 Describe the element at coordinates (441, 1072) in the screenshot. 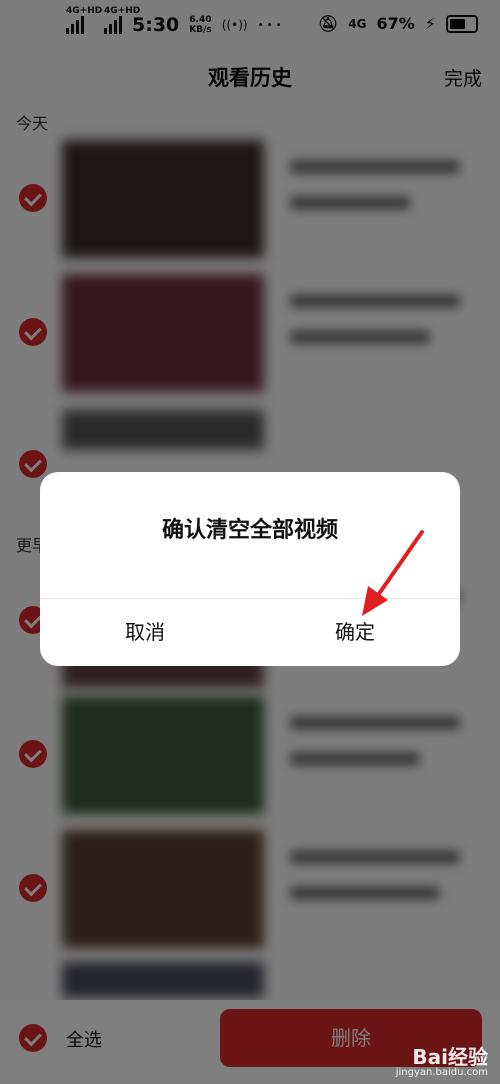

I see `watermark-url: jingyan.baidu.com` at that location.